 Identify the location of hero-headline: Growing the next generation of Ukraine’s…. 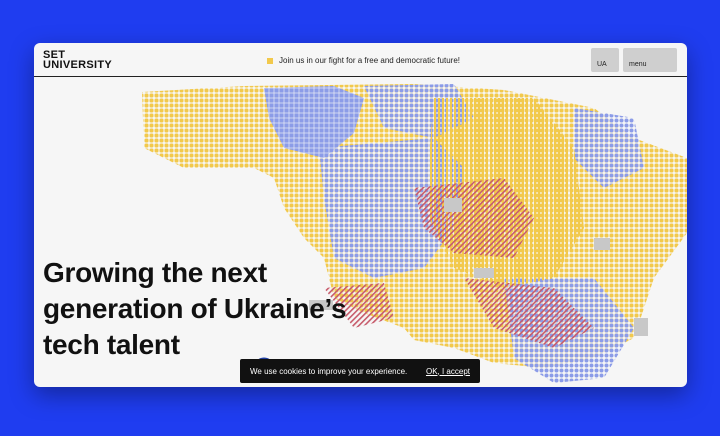
(195, 309).